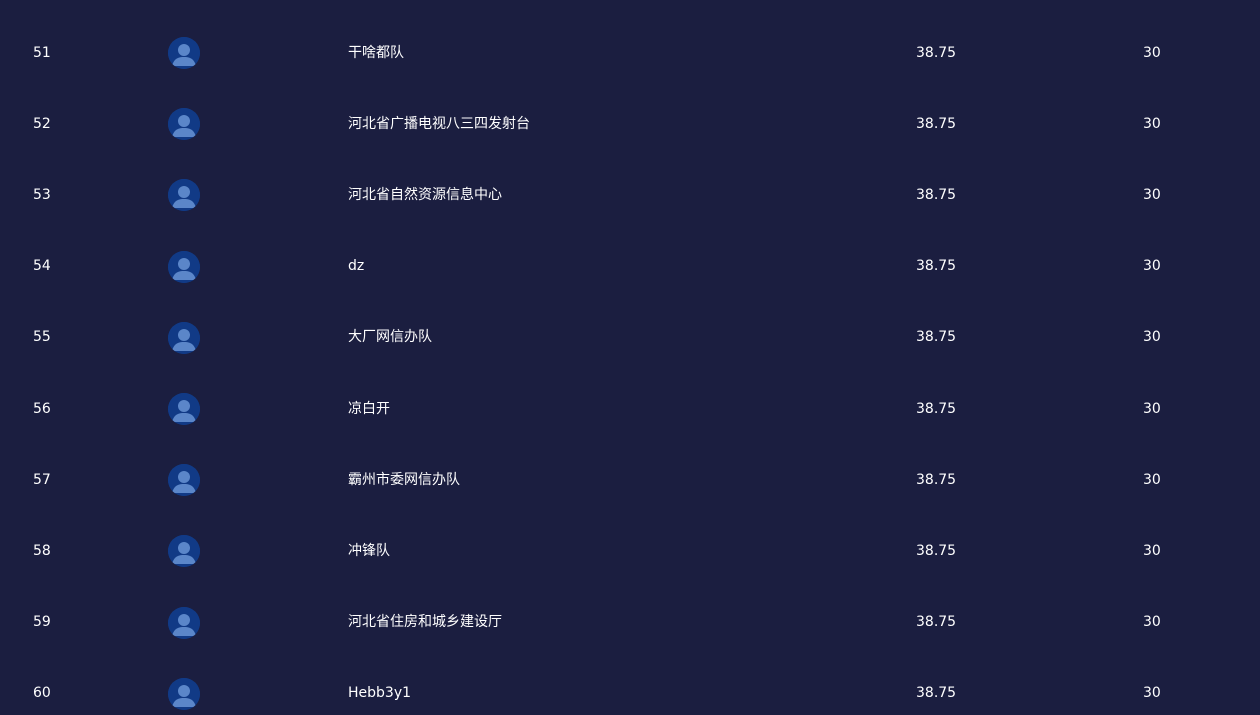 This screenshot has width=1260, height=715. I want to click on table-row: 60 Hebb3y1 38.75 30, so click(630, 686).